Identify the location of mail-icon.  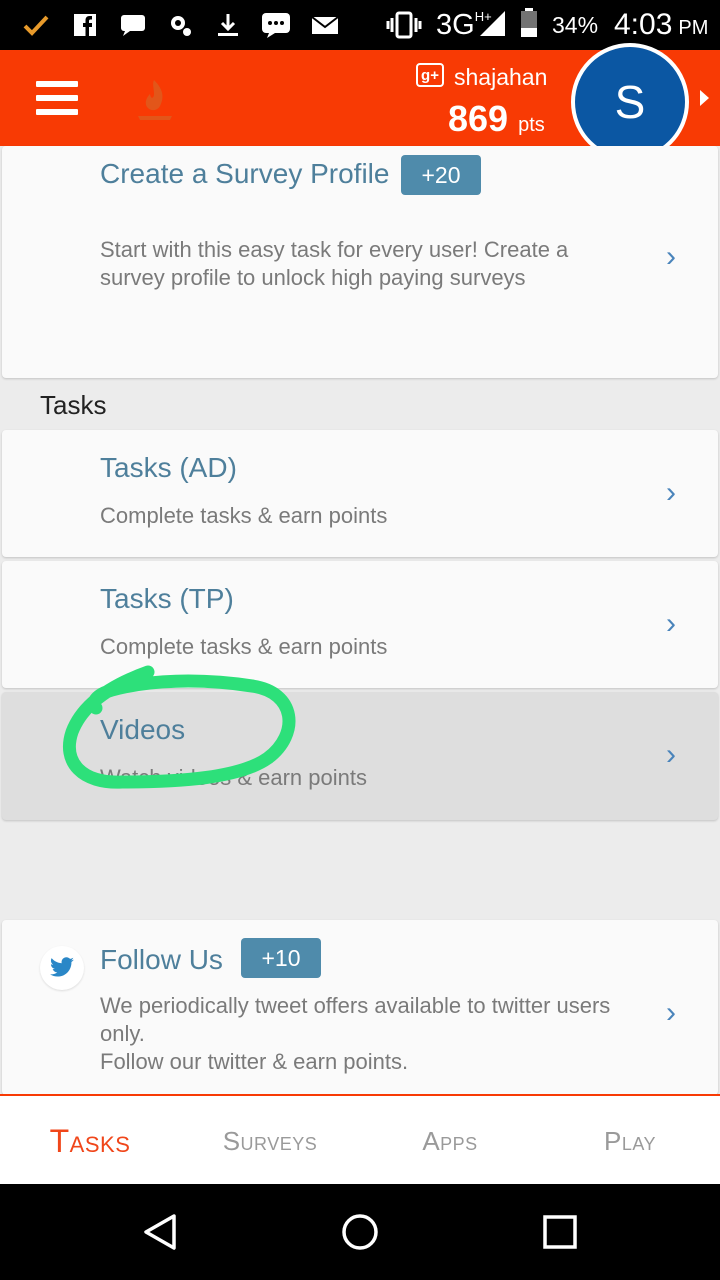
(325, 25).